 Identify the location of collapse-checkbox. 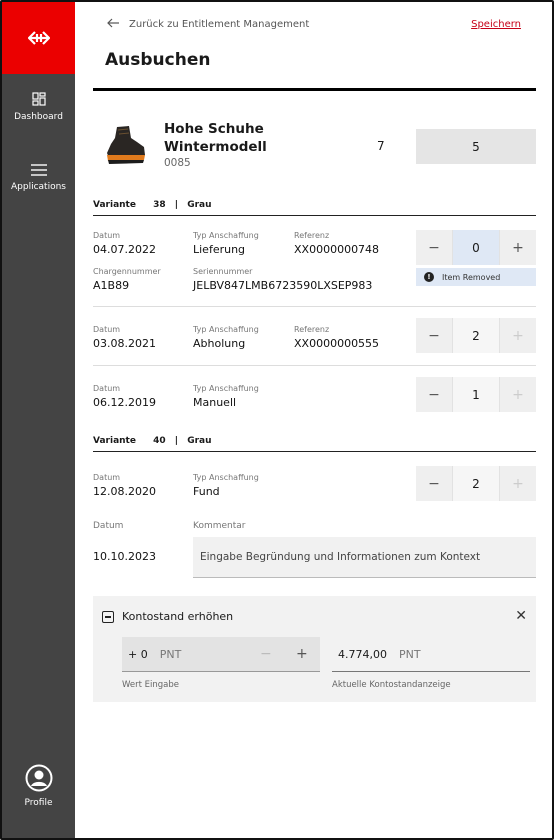
(108, 617).